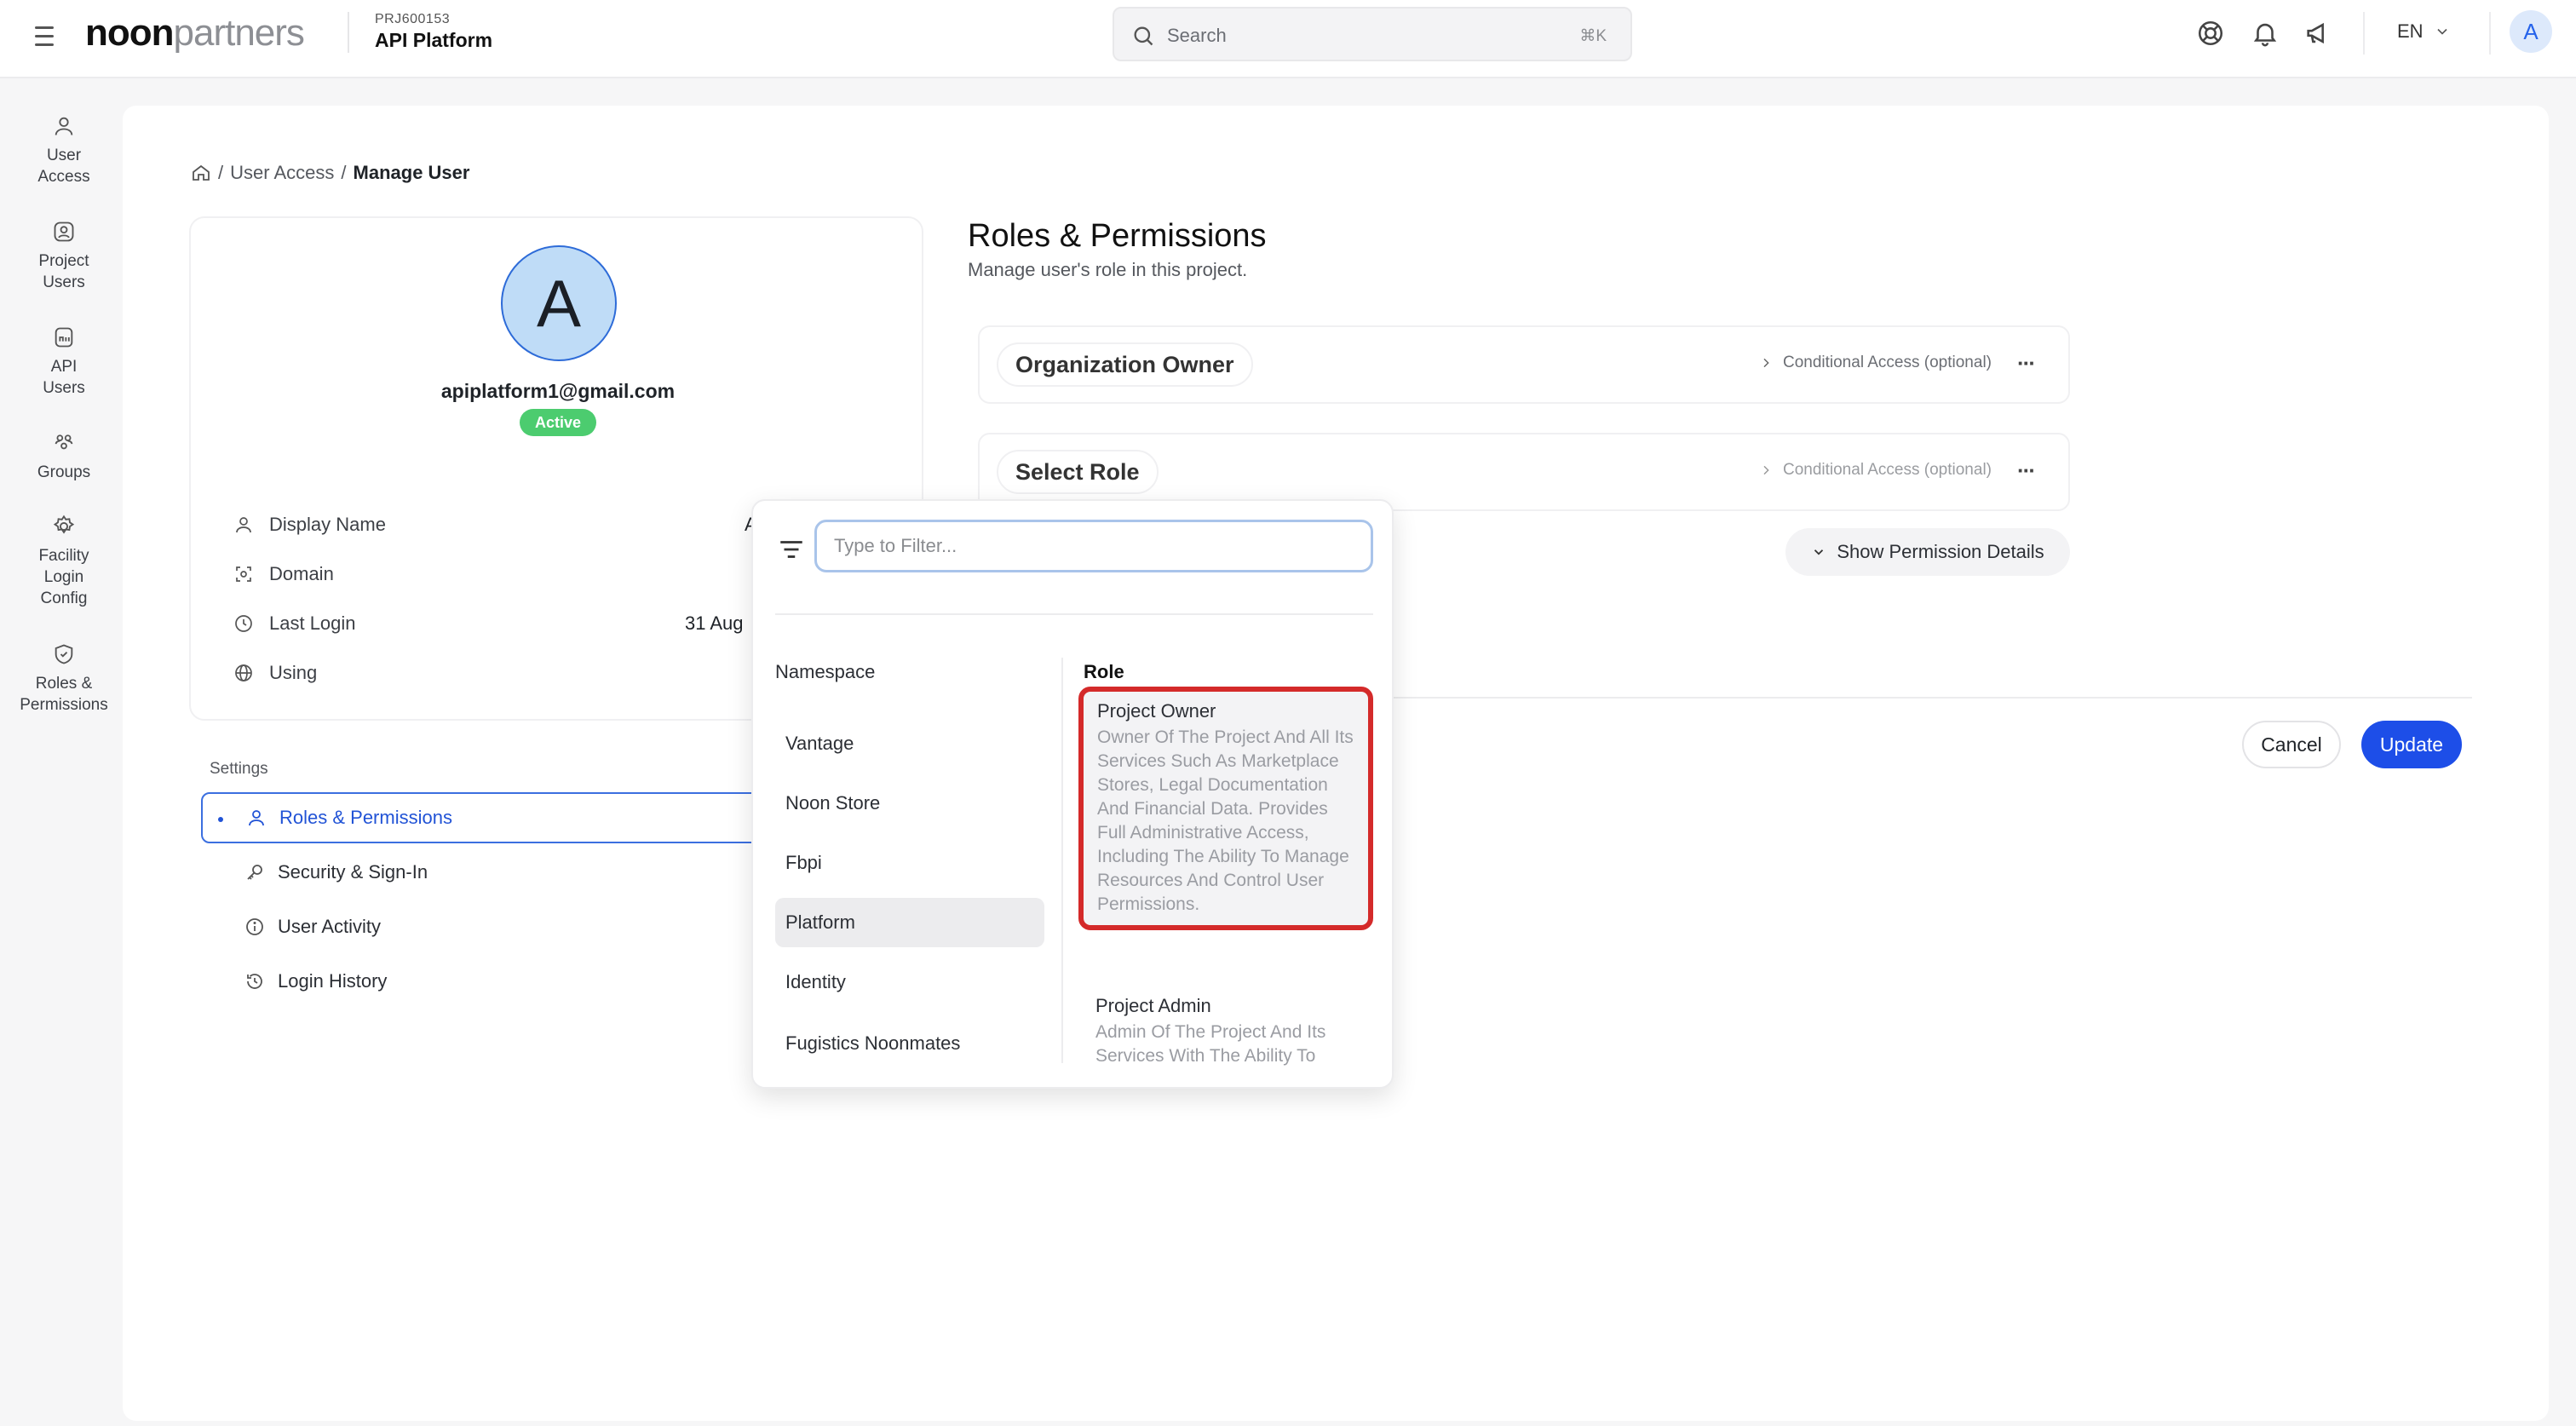 Image resolution: width=2576 pixels, height=1426 pixels. Describe the element at coordinates (1094, 546) in the screenshot. I see `filter-input` at that location.